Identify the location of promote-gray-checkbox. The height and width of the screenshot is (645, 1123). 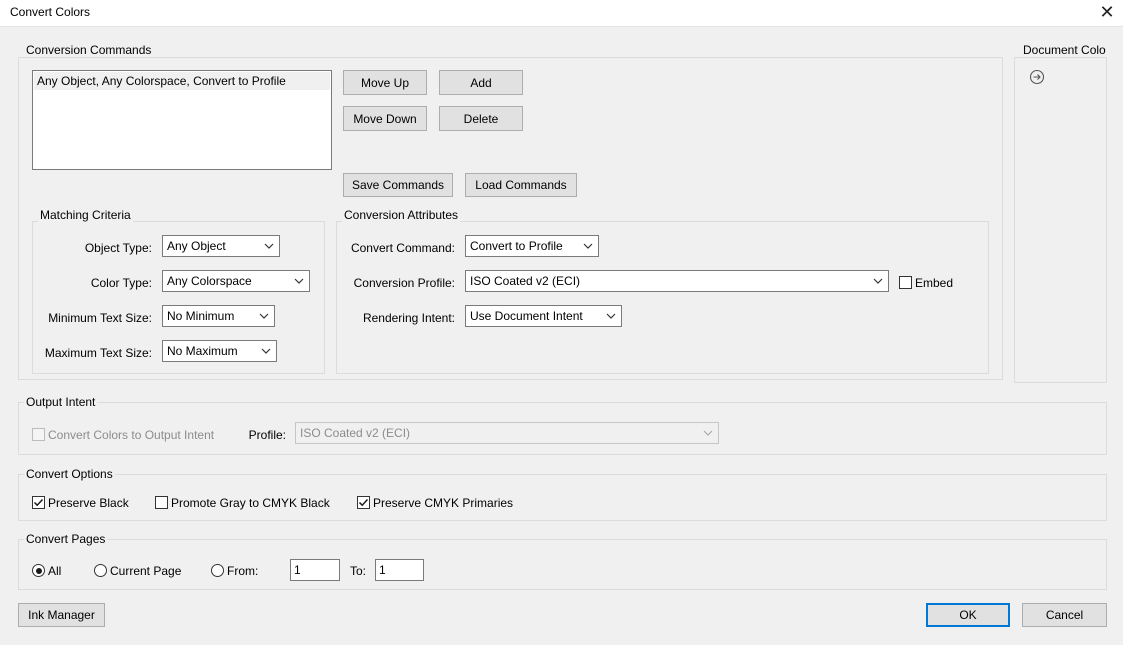
(161, 502).